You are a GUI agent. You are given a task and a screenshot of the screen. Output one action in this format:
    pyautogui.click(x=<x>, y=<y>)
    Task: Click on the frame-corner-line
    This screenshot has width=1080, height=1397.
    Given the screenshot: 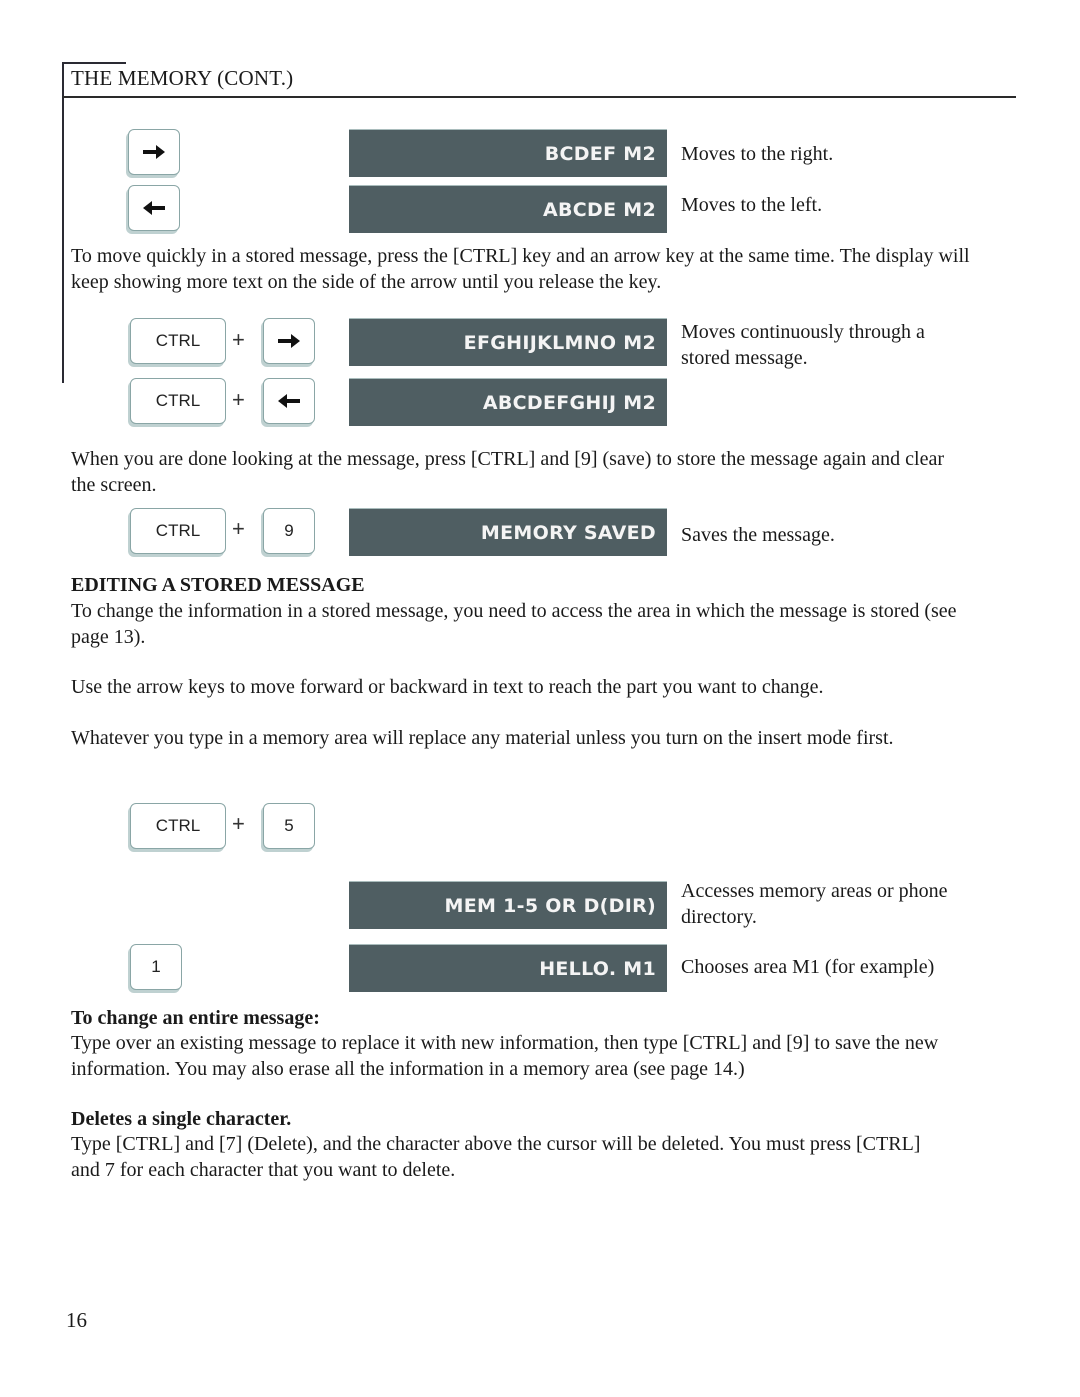 What is the action you would take?
    pyautogui.click(x=94, y=63)
    